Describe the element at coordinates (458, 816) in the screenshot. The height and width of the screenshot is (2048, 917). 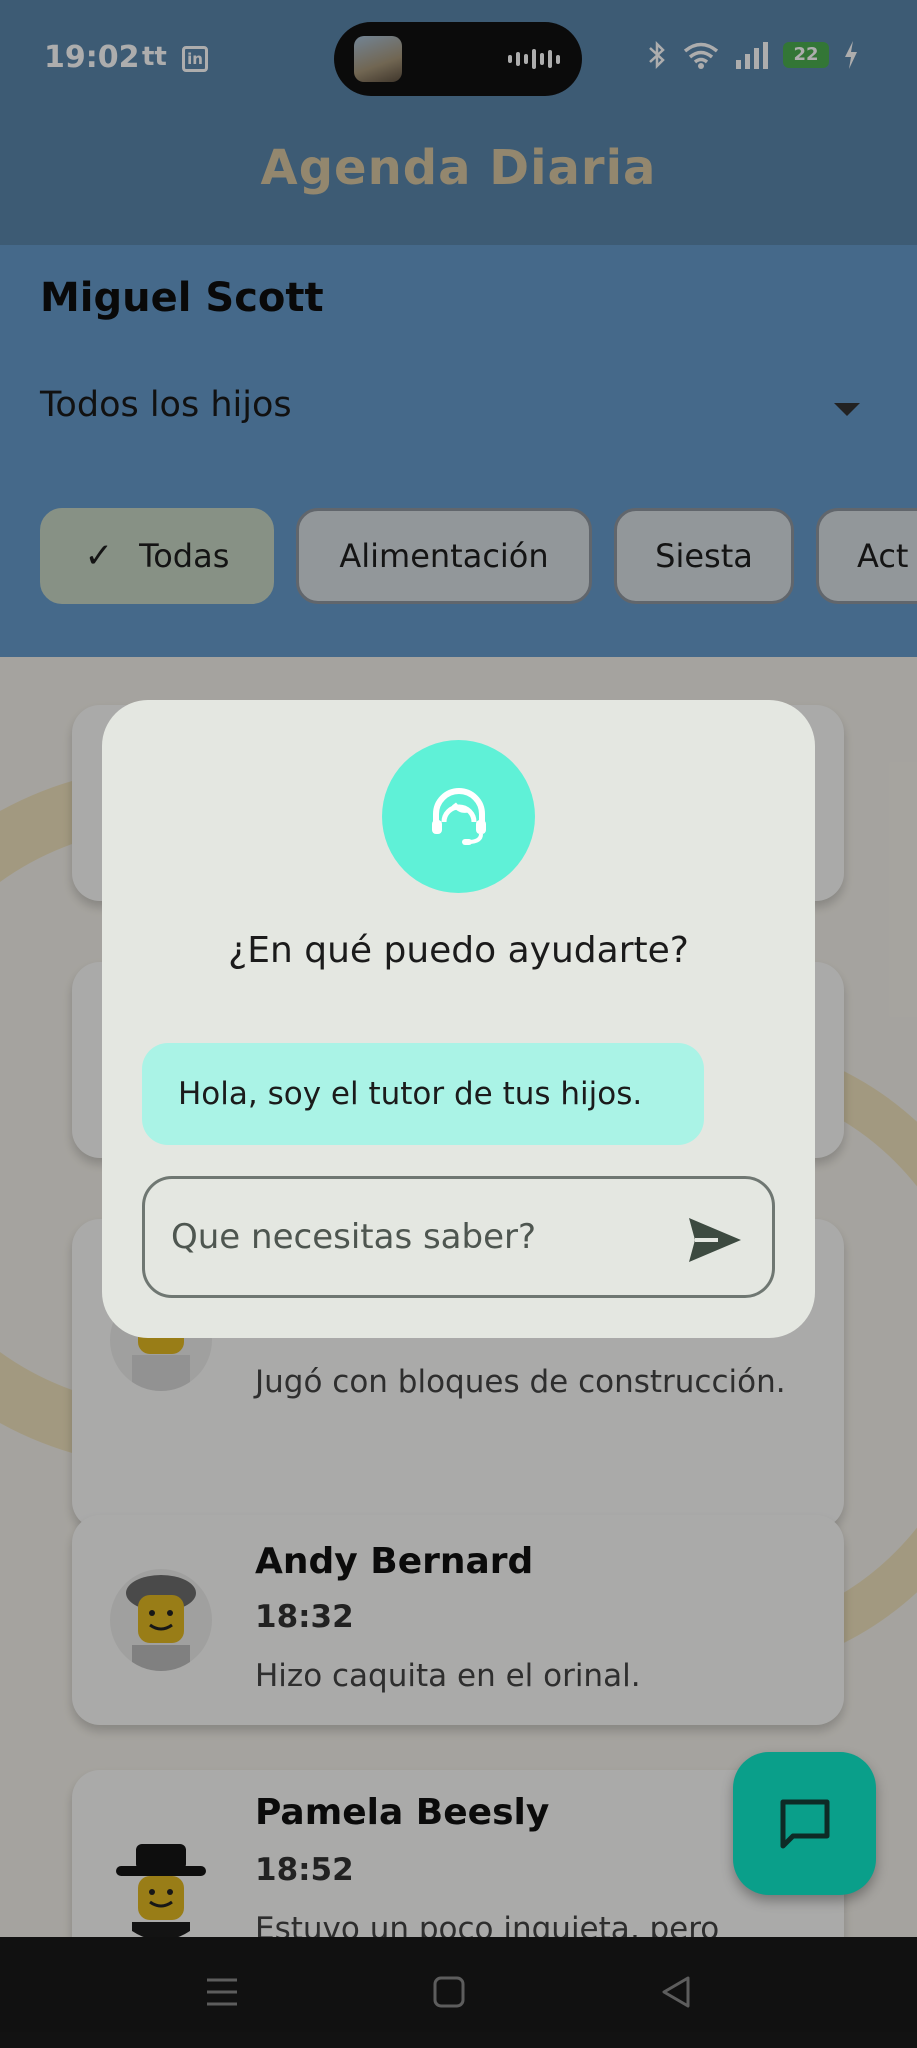
I see `support-agent-icon` at that location.